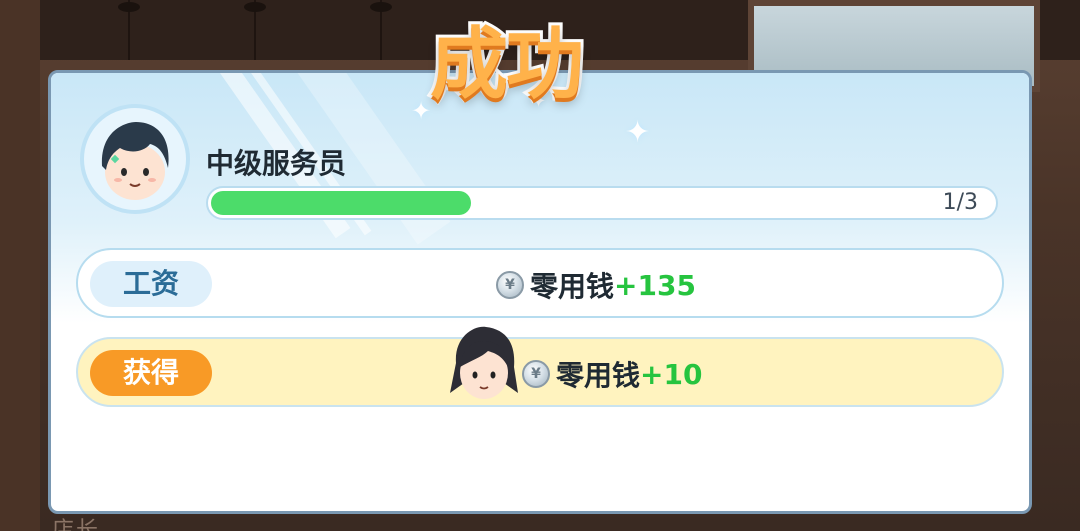  I want to click on success-title: 成功, so click(507, 65).